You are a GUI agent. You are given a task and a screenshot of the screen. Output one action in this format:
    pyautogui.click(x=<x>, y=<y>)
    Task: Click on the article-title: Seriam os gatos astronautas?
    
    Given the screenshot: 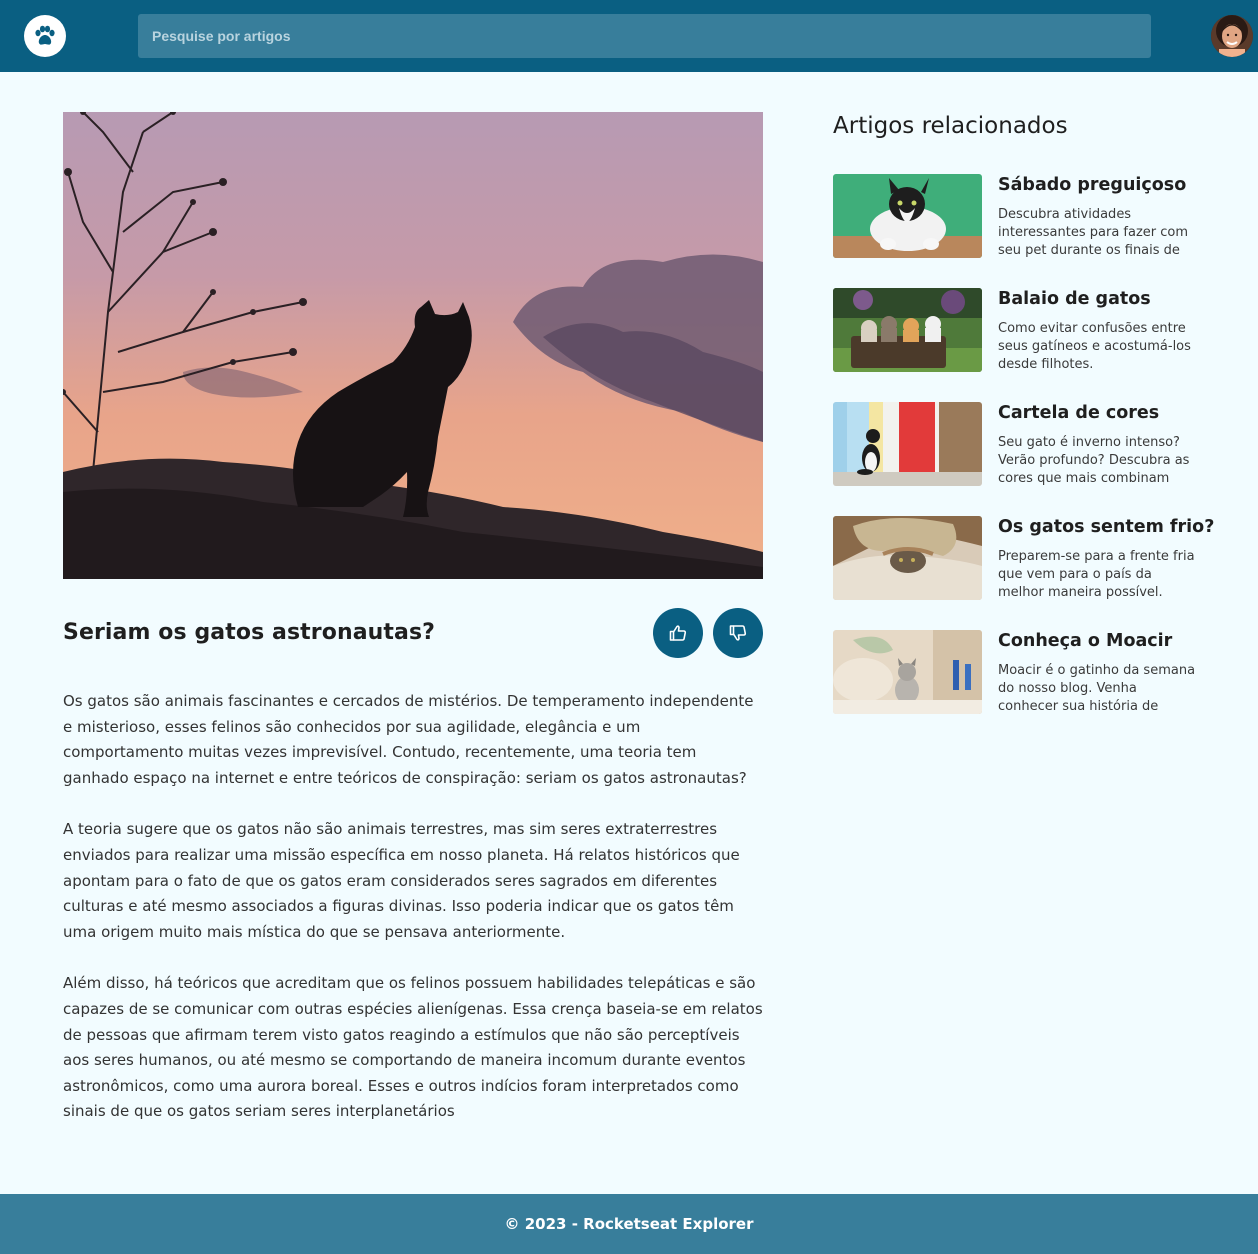 What is the action you would take?
    pyautogui.click(x=249, y=632)
    